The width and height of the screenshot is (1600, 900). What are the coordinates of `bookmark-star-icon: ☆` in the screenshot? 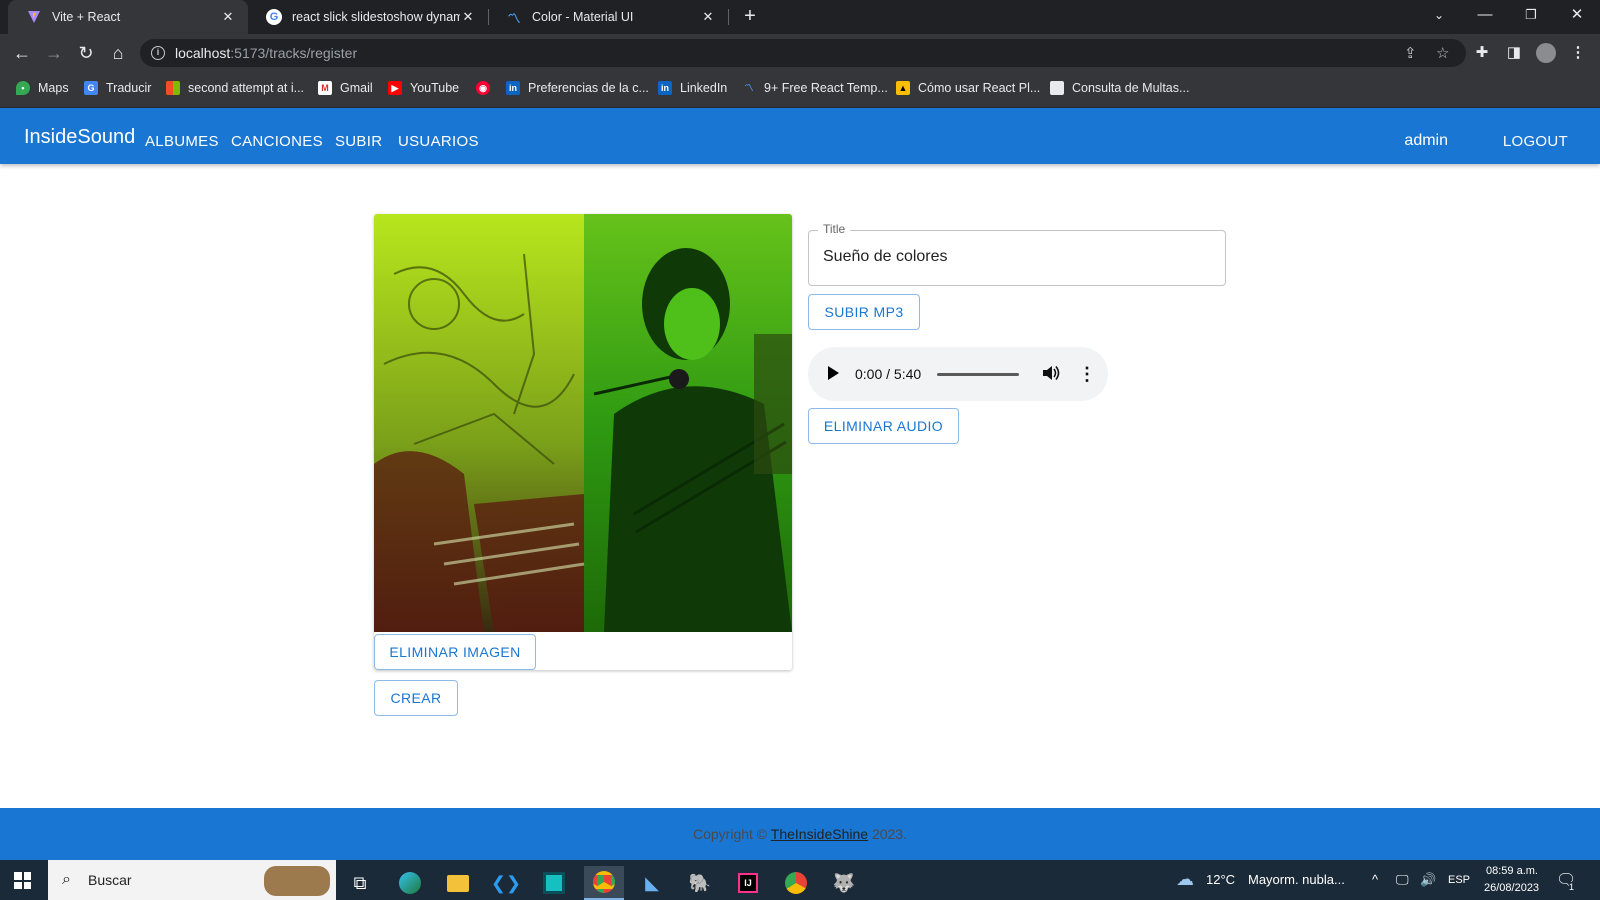 It's located at (1442, 53).